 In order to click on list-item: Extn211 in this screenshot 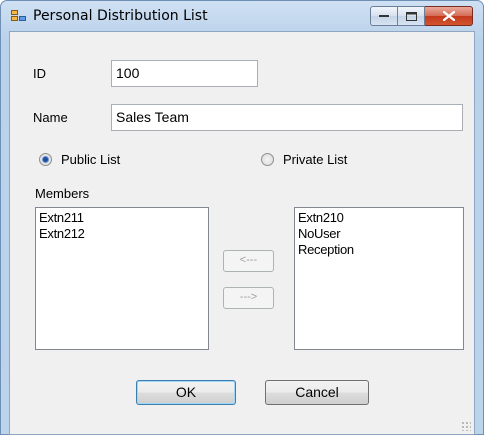, I will do `click(123, 218)`.